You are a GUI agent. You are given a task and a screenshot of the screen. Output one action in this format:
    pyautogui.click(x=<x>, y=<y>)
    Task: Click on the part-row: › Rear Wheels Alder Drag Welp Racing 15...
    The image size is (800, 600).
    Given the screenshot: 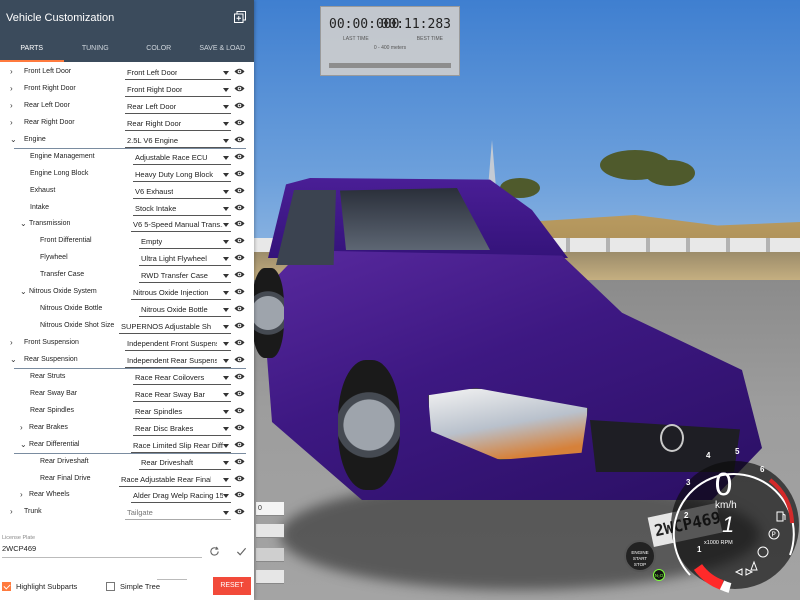 What is the action you would take?
    pyautogui.click(x=127, y=495)
    